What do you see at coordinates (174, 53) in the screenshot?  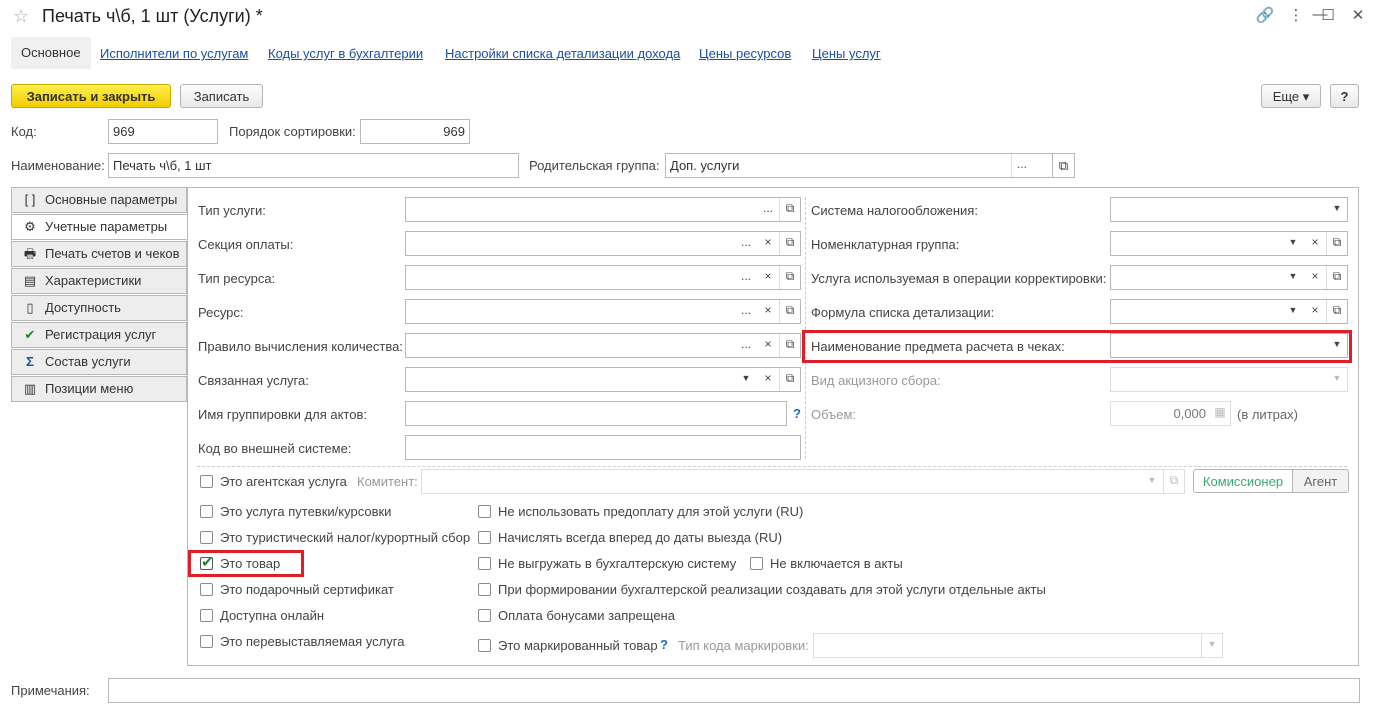 I see `tab-executors: Исполнители по услугам` at bounding box center [174, 53].